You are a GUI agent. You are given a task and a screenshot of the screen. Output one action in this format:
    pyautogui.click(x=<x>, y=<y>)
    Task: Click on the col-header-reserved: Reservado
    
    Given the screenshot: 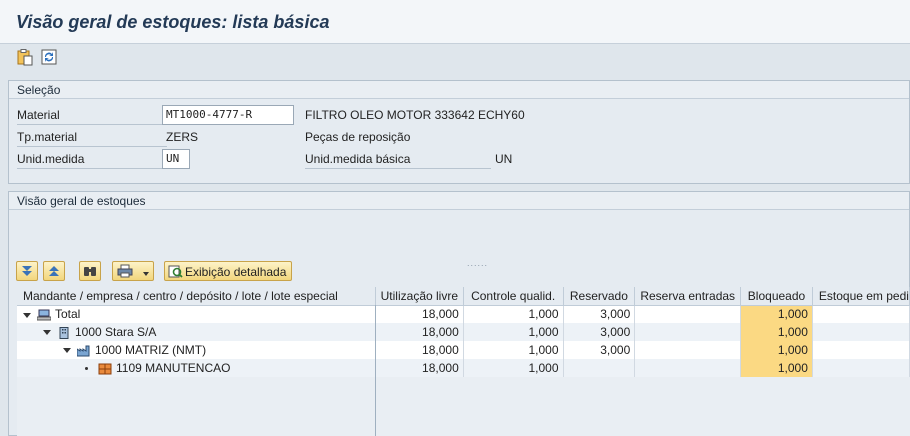 What is the action you would take?
    pyautogui.click(x=599, y=296)
    